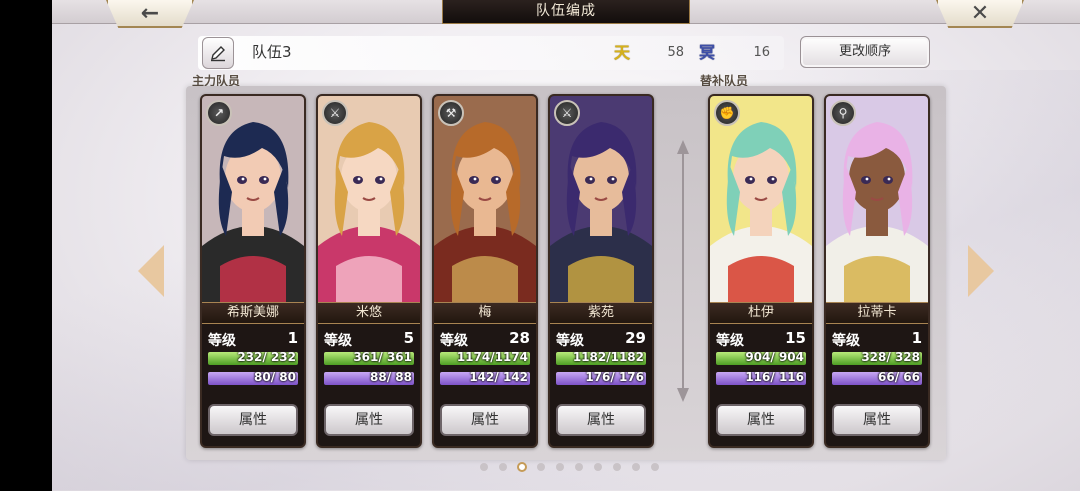 This screenshot has height=491, width=1080. Describe the element at coordinates (391, 378) in the screenshot. I see `mp-text: 88/ 88` at that location.